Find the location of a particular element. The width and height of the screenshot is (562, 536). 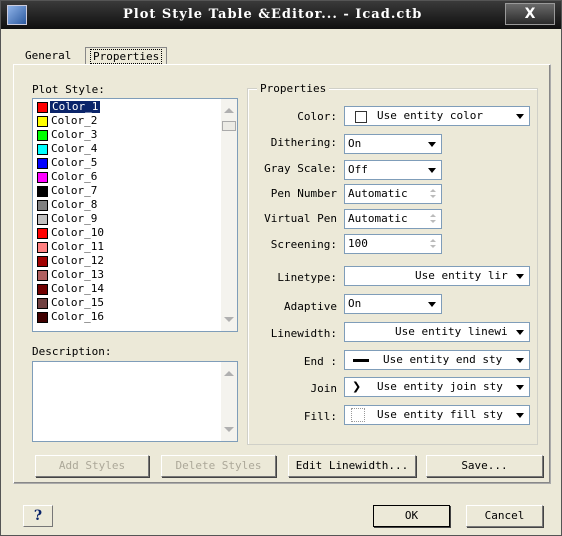

close-button: X is located at coordinates (530, 14).